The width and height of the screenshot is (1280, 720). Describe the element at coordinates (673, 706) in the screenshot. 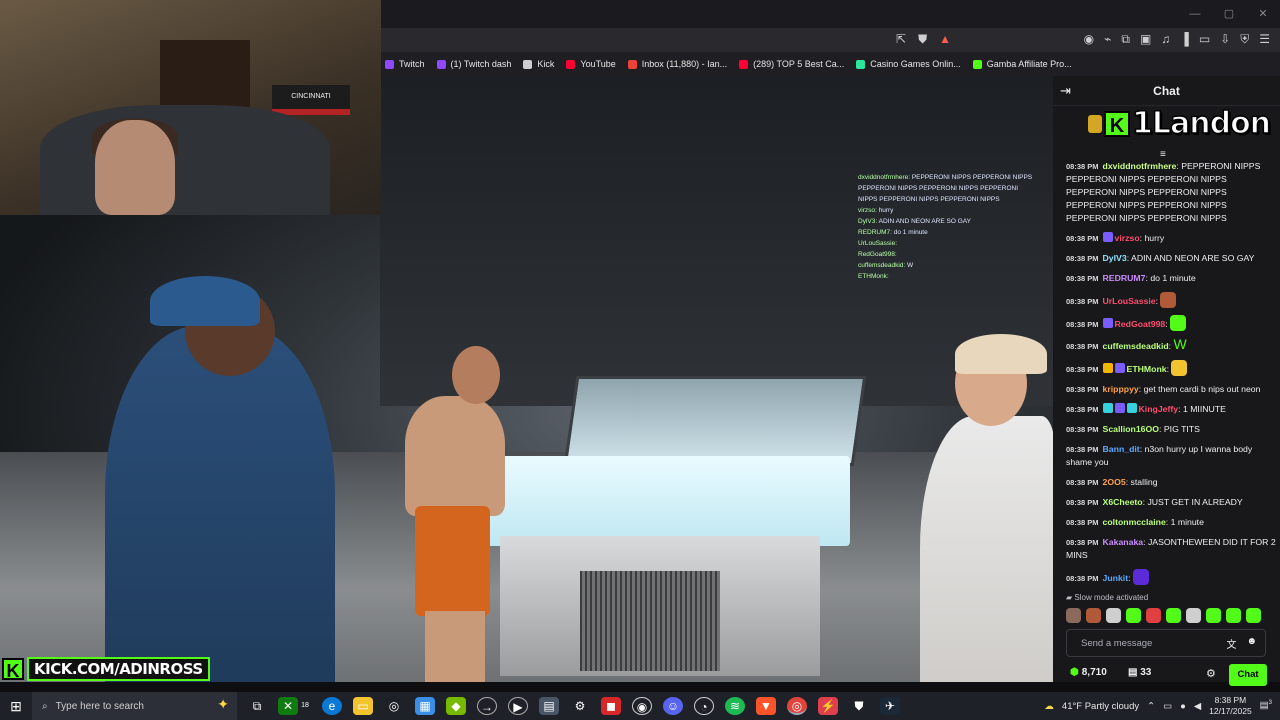

I see `discord-icon: ☺` at that location.